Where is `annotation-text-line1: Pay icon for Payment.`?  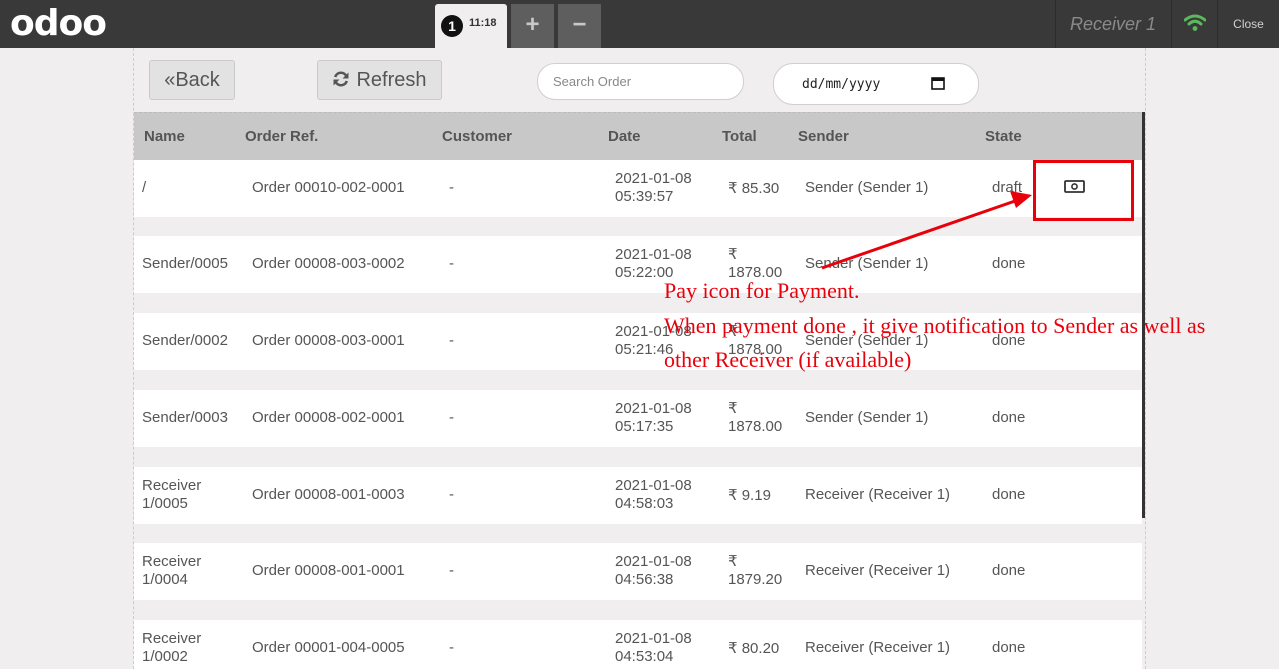 annotation-text-line1: Pay icon for Payment. is located at coordinates (762, 290).